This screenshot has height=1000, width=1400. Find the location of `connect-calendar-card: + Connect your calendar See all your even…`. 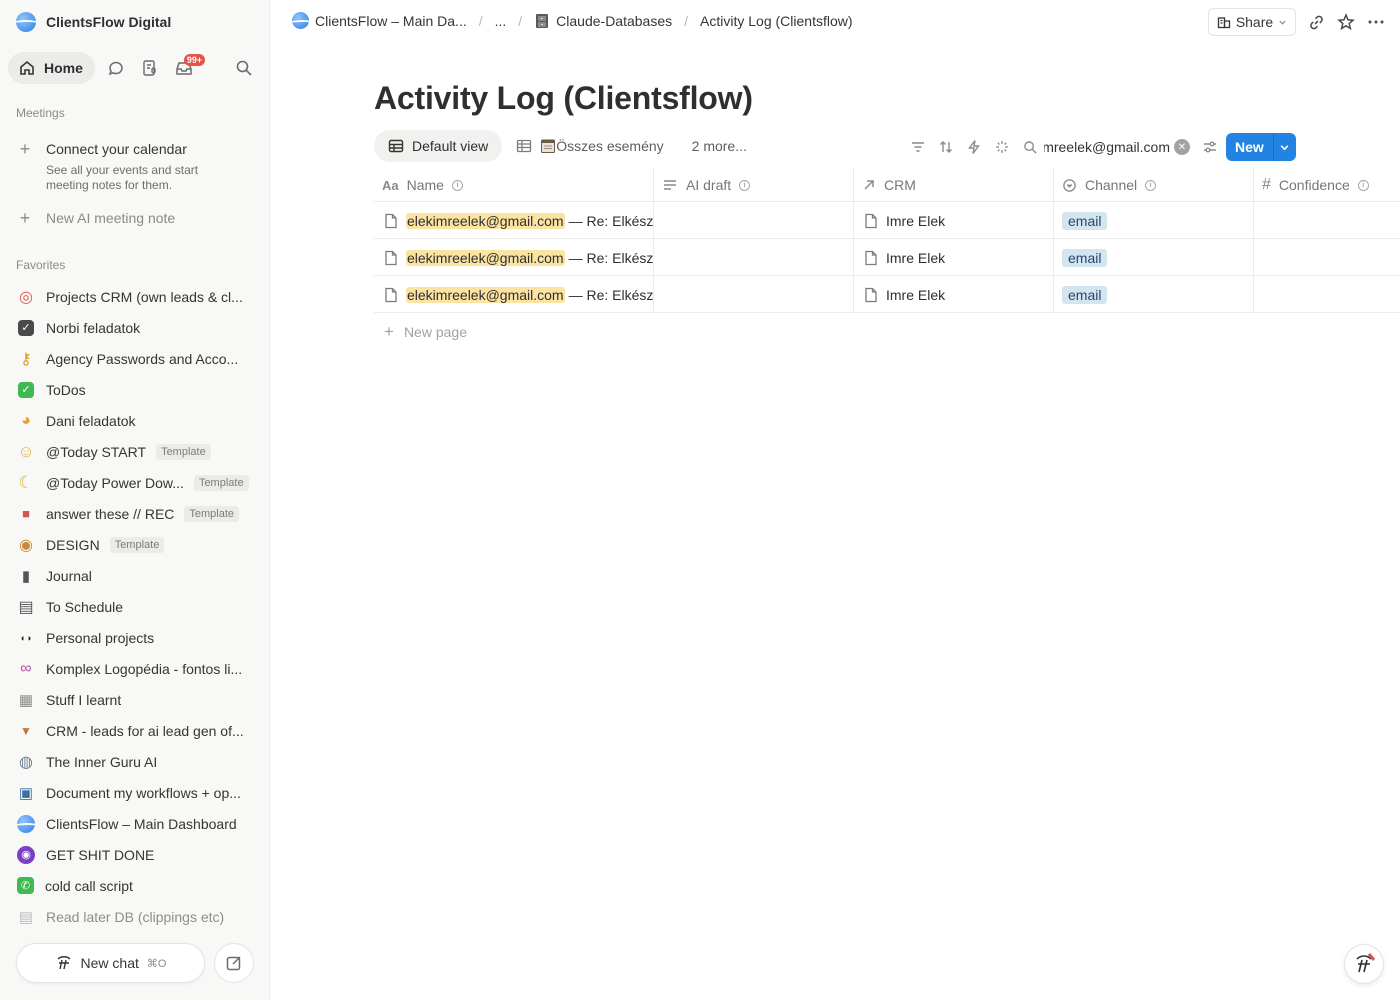

connect-calendar-card: + Connect your calendar See all your even… is located at coordinates (136, 166).